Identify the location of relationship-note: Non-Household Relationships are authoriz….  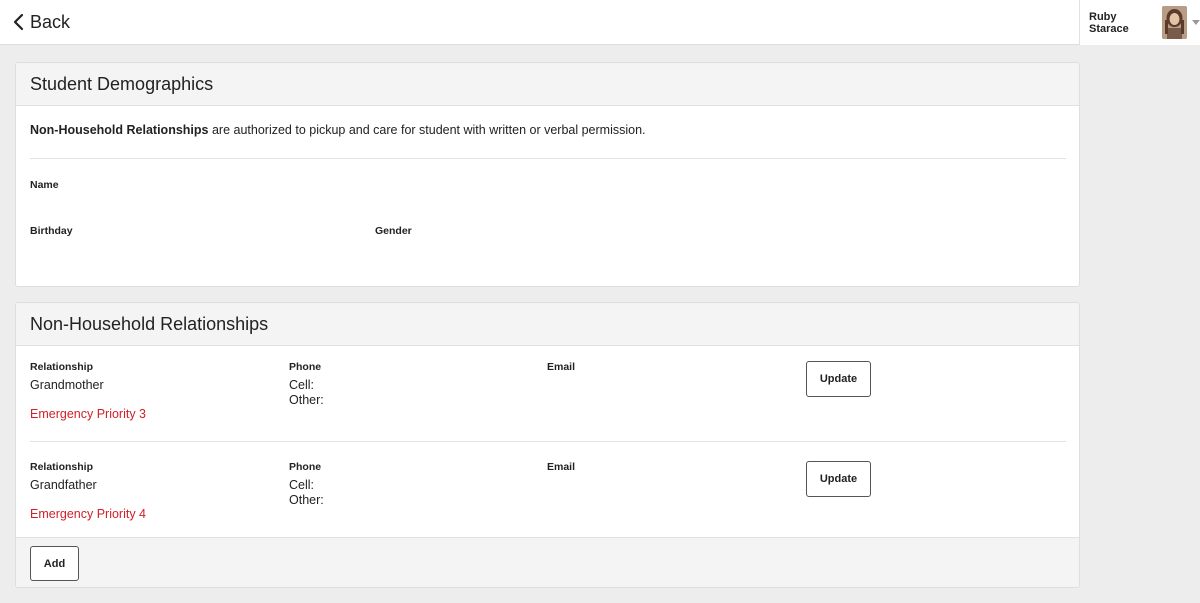
(338, 130).